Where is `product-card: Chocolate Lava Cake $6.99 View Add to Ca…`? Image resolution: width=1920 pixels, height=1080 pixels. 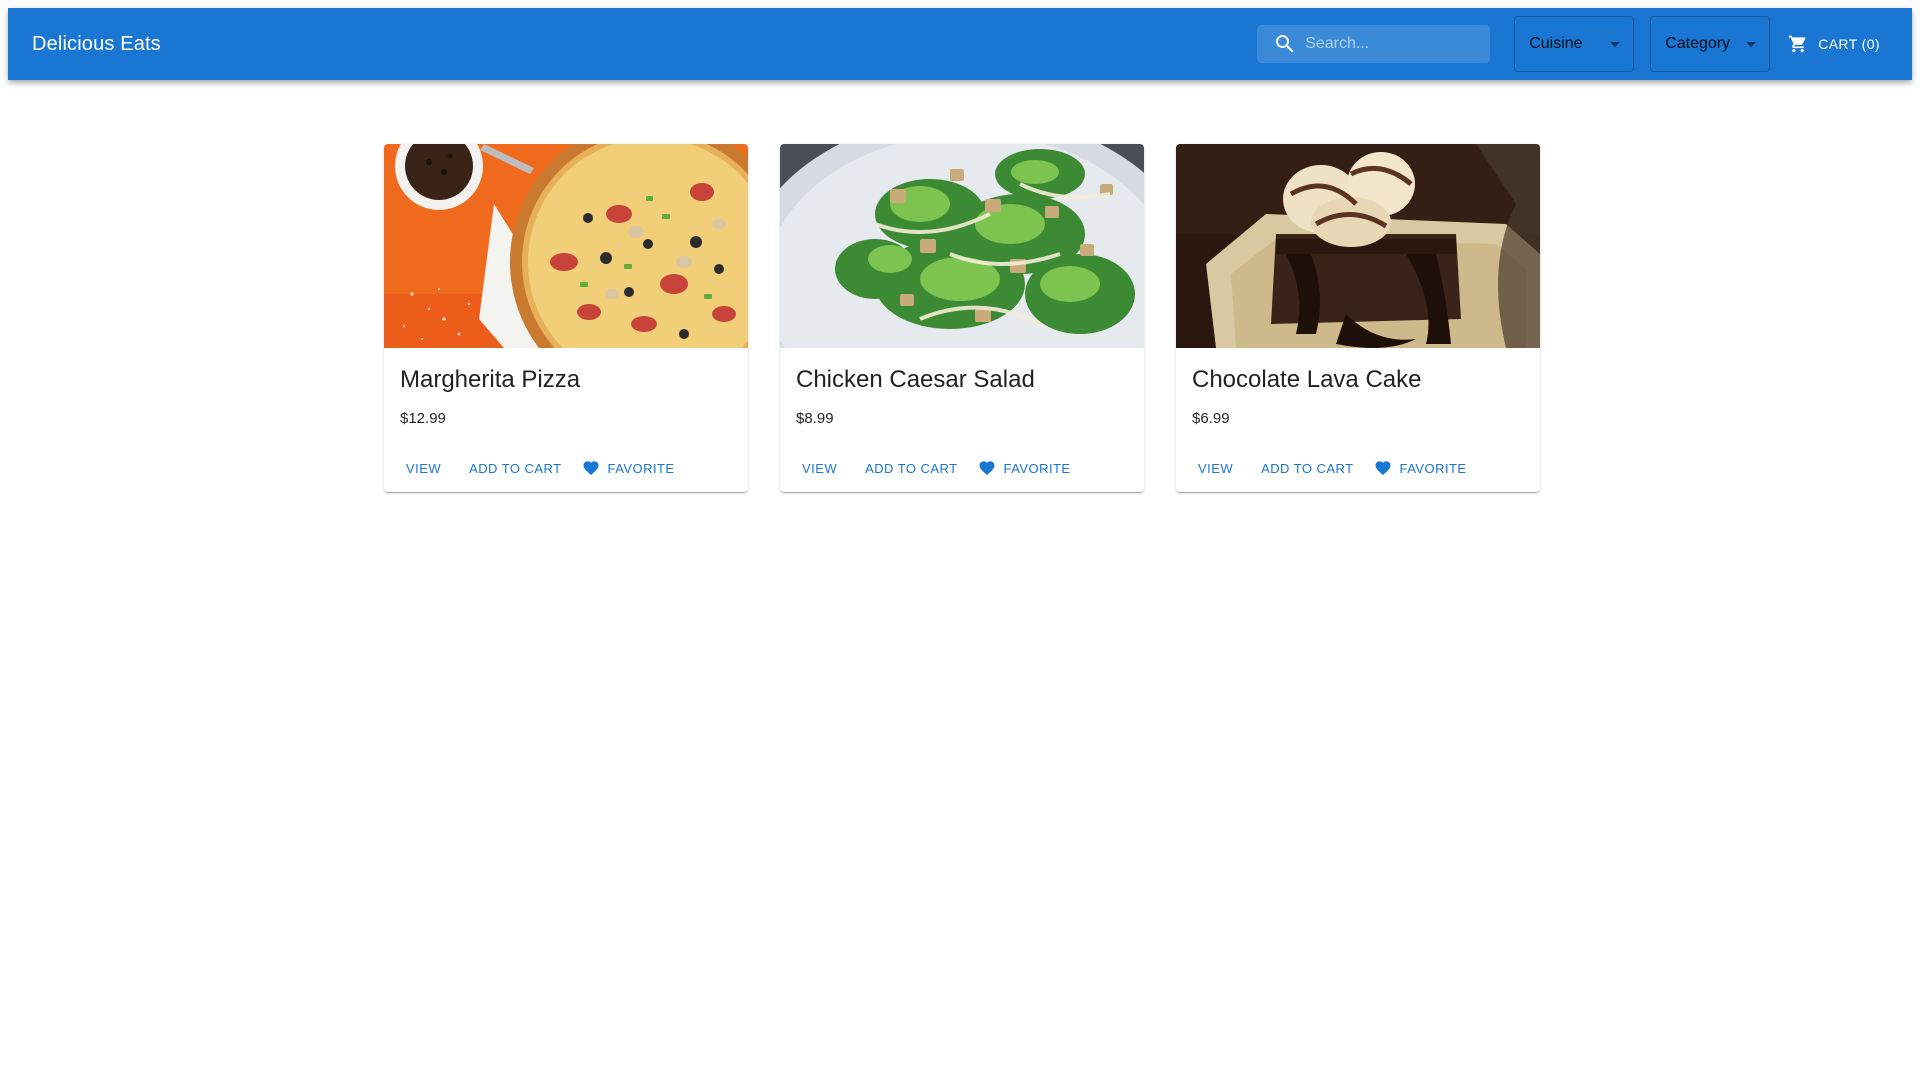
product-card: Chocolate Lava Cake $6.99 View Add to Ca… is located at coordinates (1358, 318).